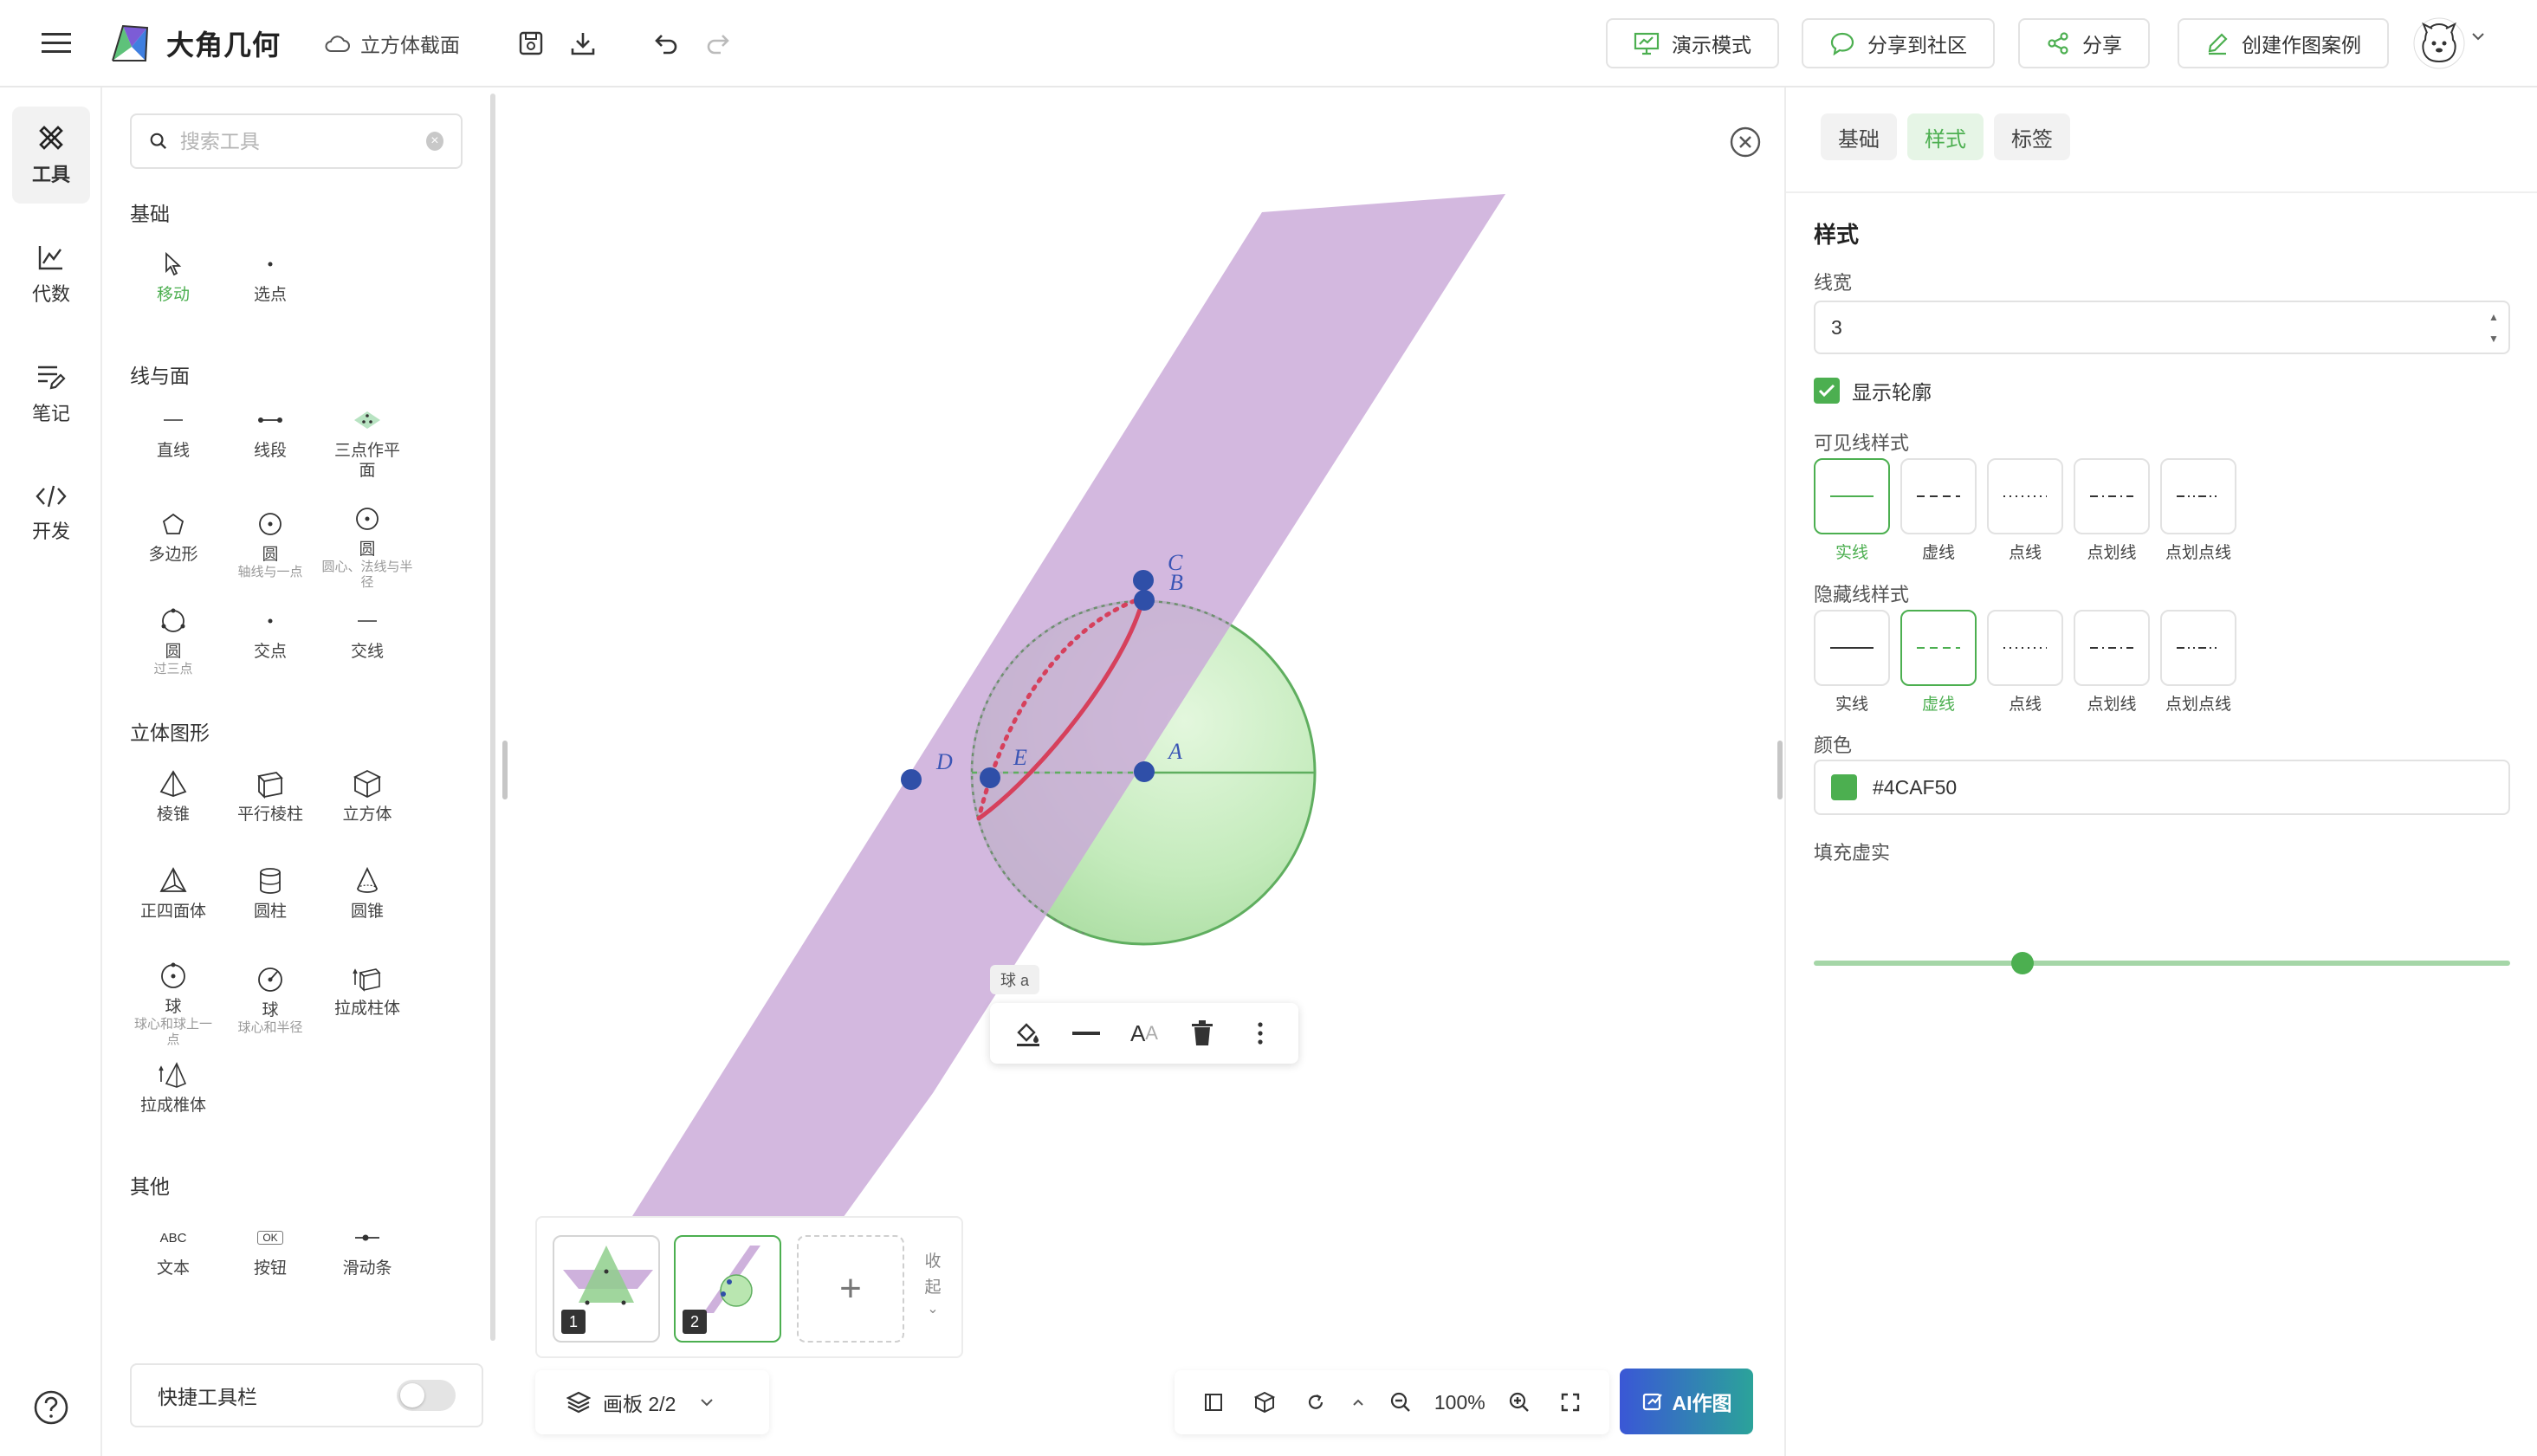 This screenshot has width=2537, height=1456. I want to click on zoom-out-icon, so click(1400, 1402).